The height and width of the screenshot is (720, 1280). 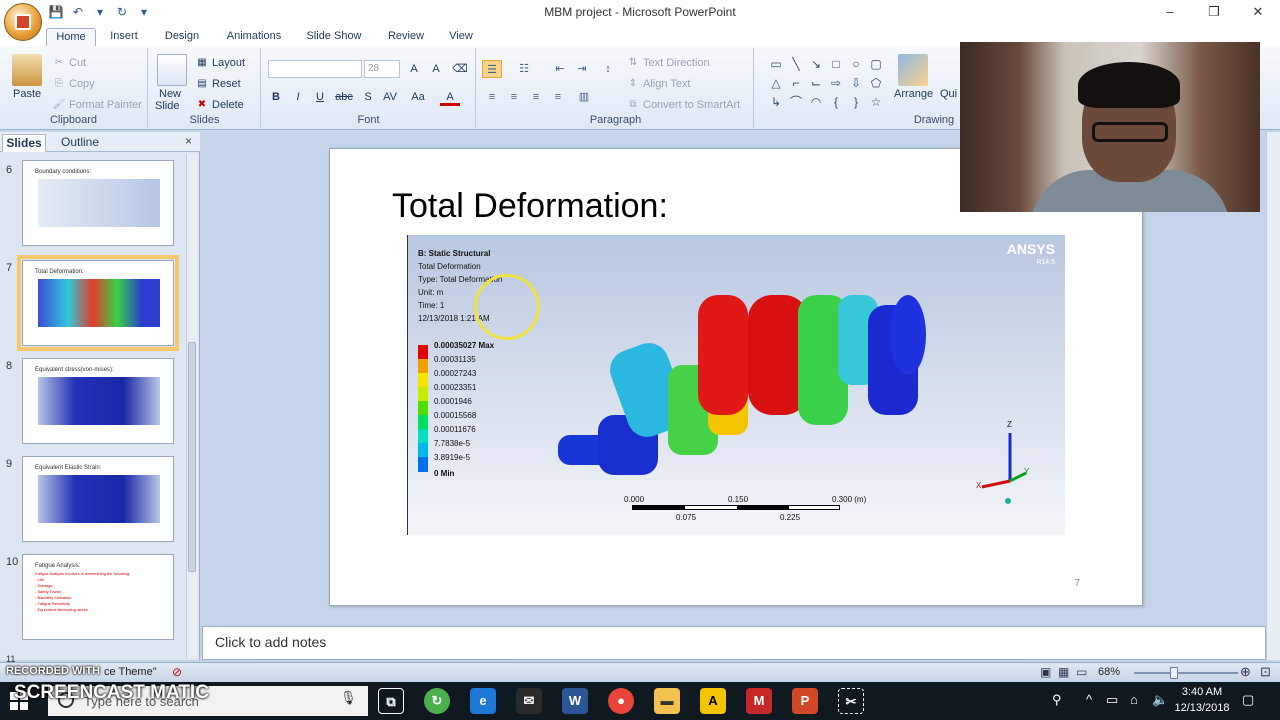 I want to click on app-icon-green: ↻, so click(x=437, y=701).